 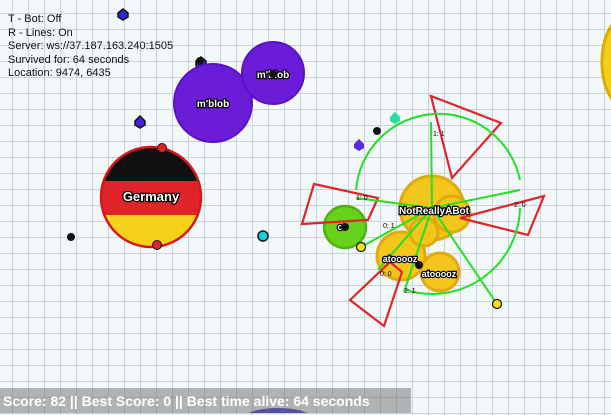 I want to click on germany-label: Germany, so click(x=151, y=196).